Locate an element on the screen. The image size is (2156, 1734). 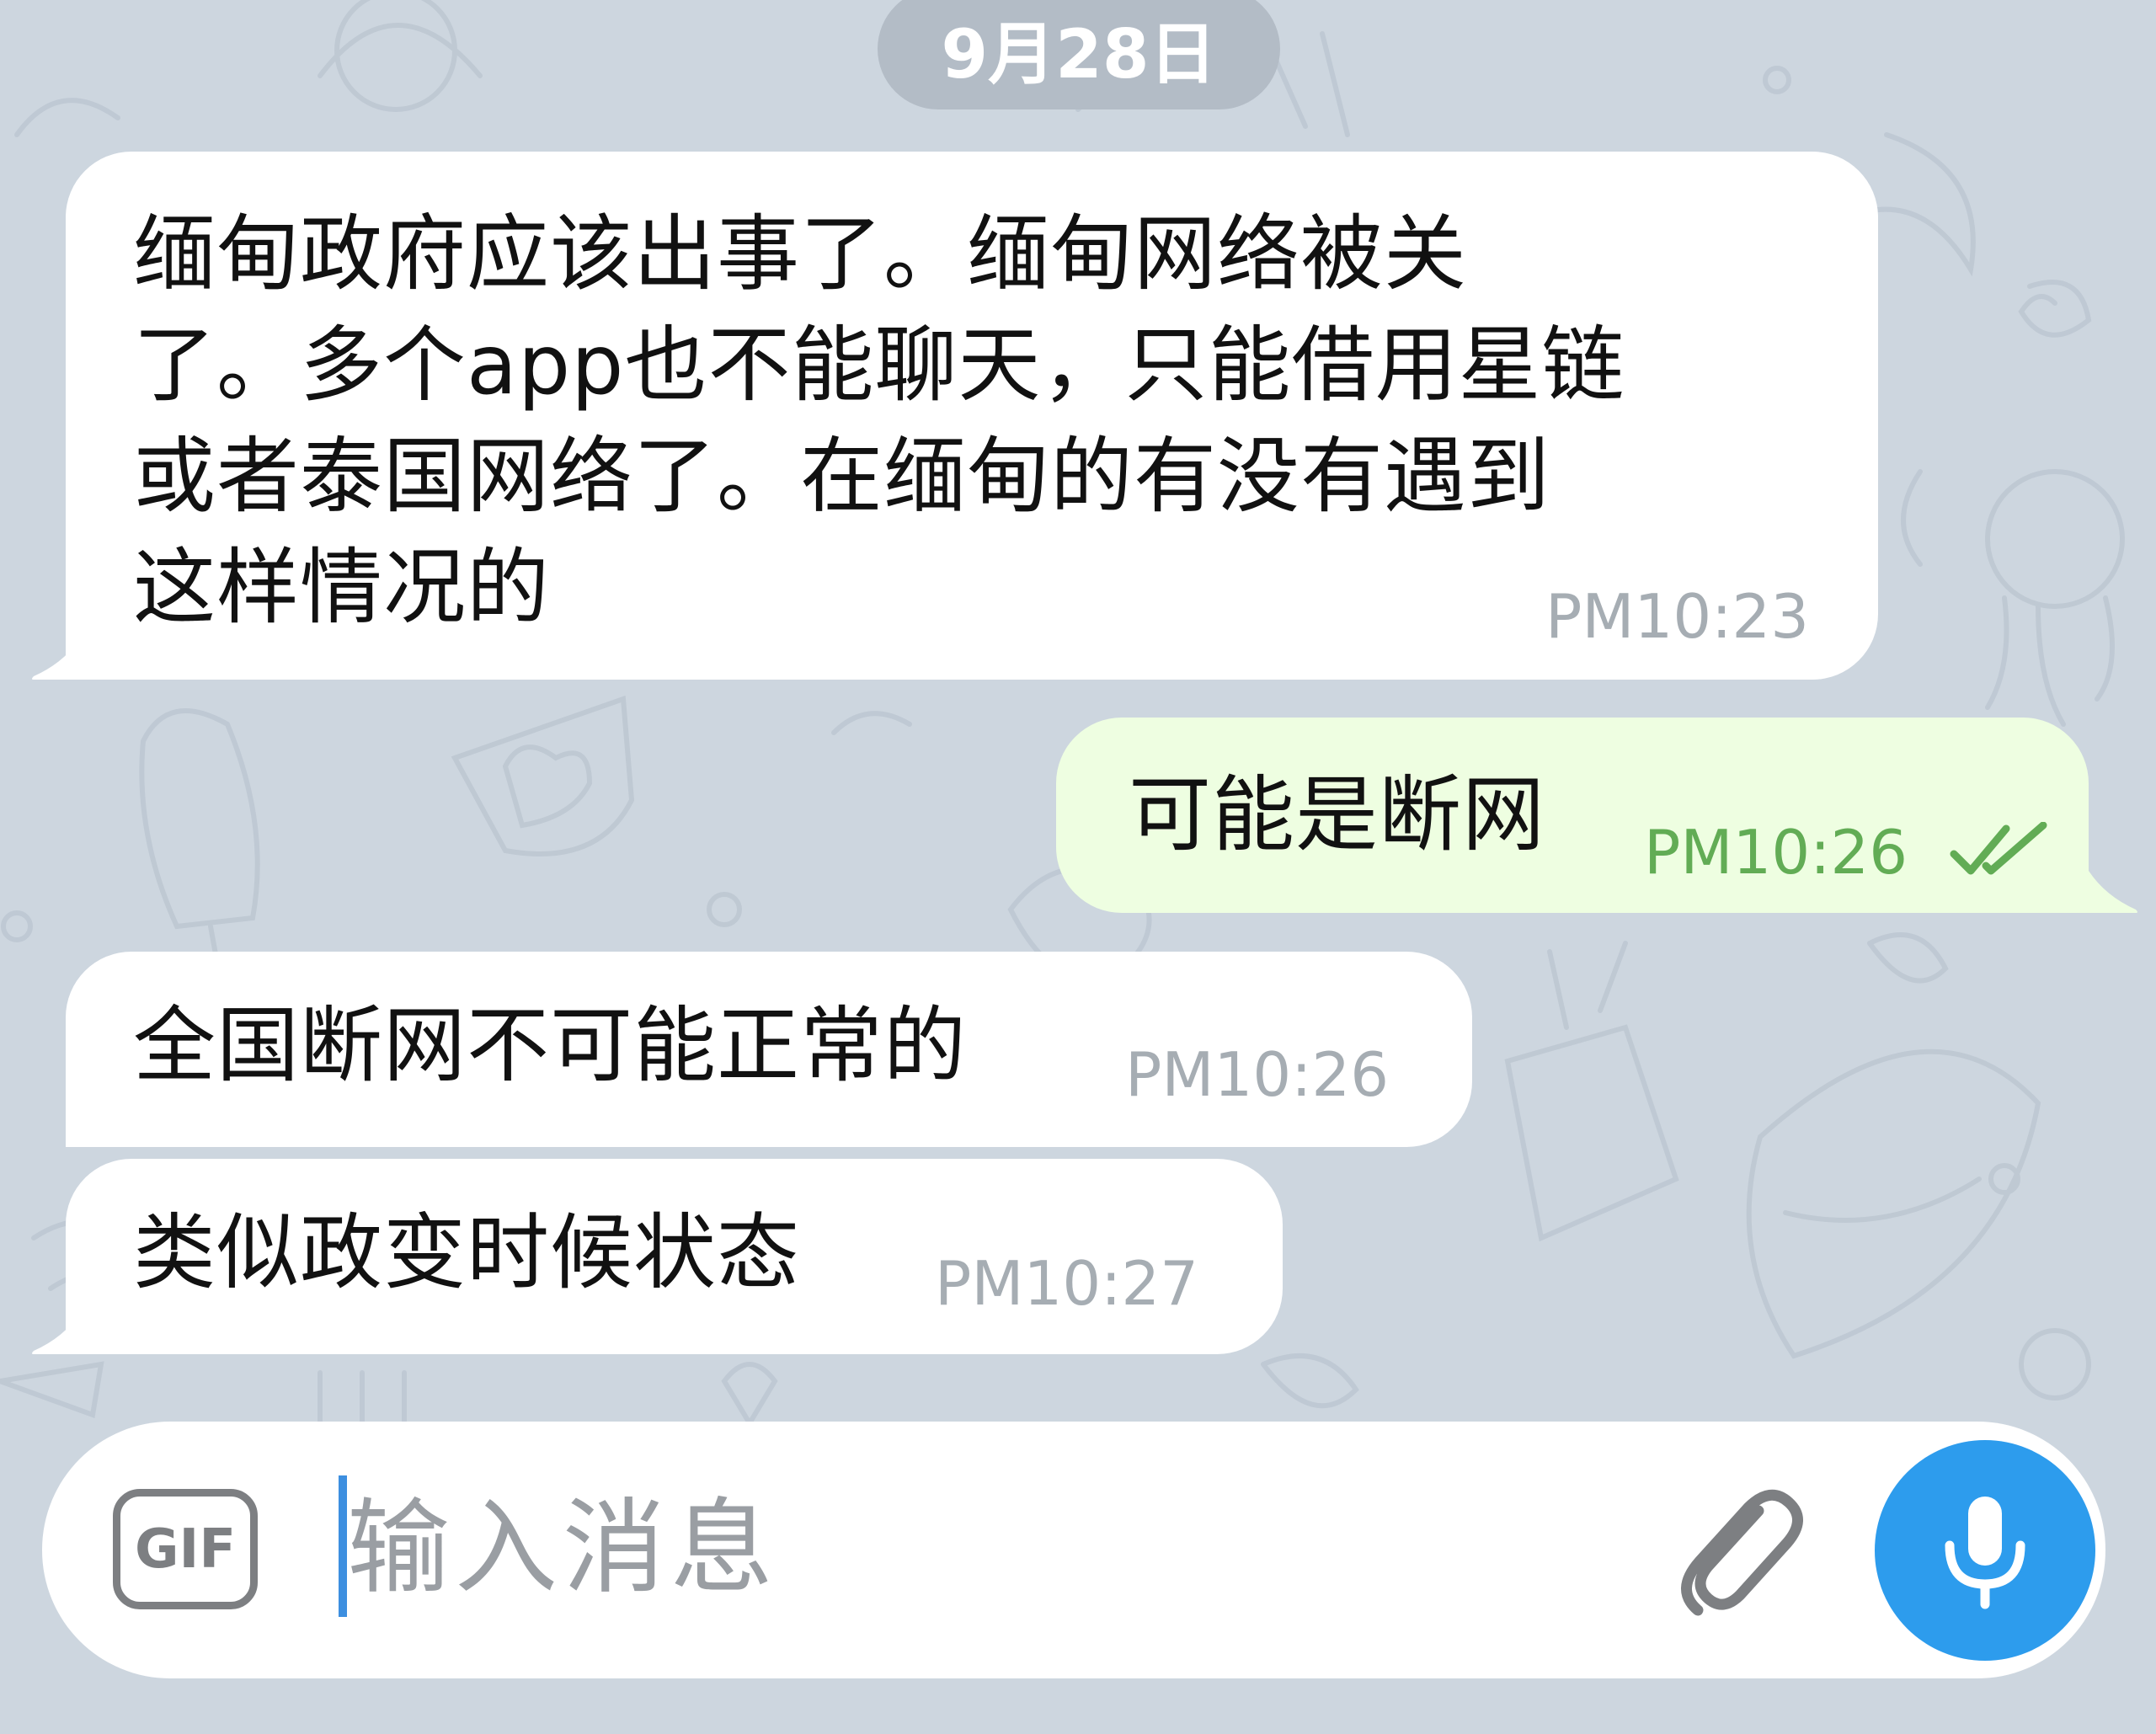
message-text: 类似政变时候状态 is located at coordinates (467, 1253).